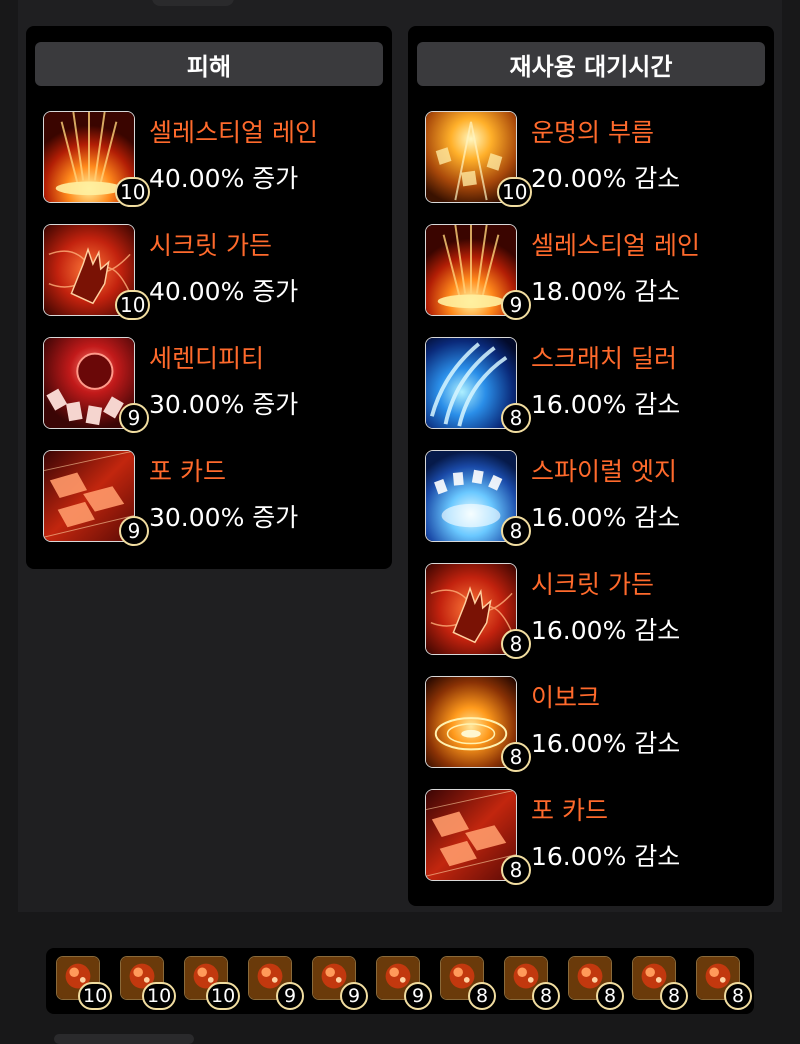 This screenshot has height=1044, width=800. I want to click on skill-row: 8 시크릿 가든 16.00% 감소, so click(595, 613).